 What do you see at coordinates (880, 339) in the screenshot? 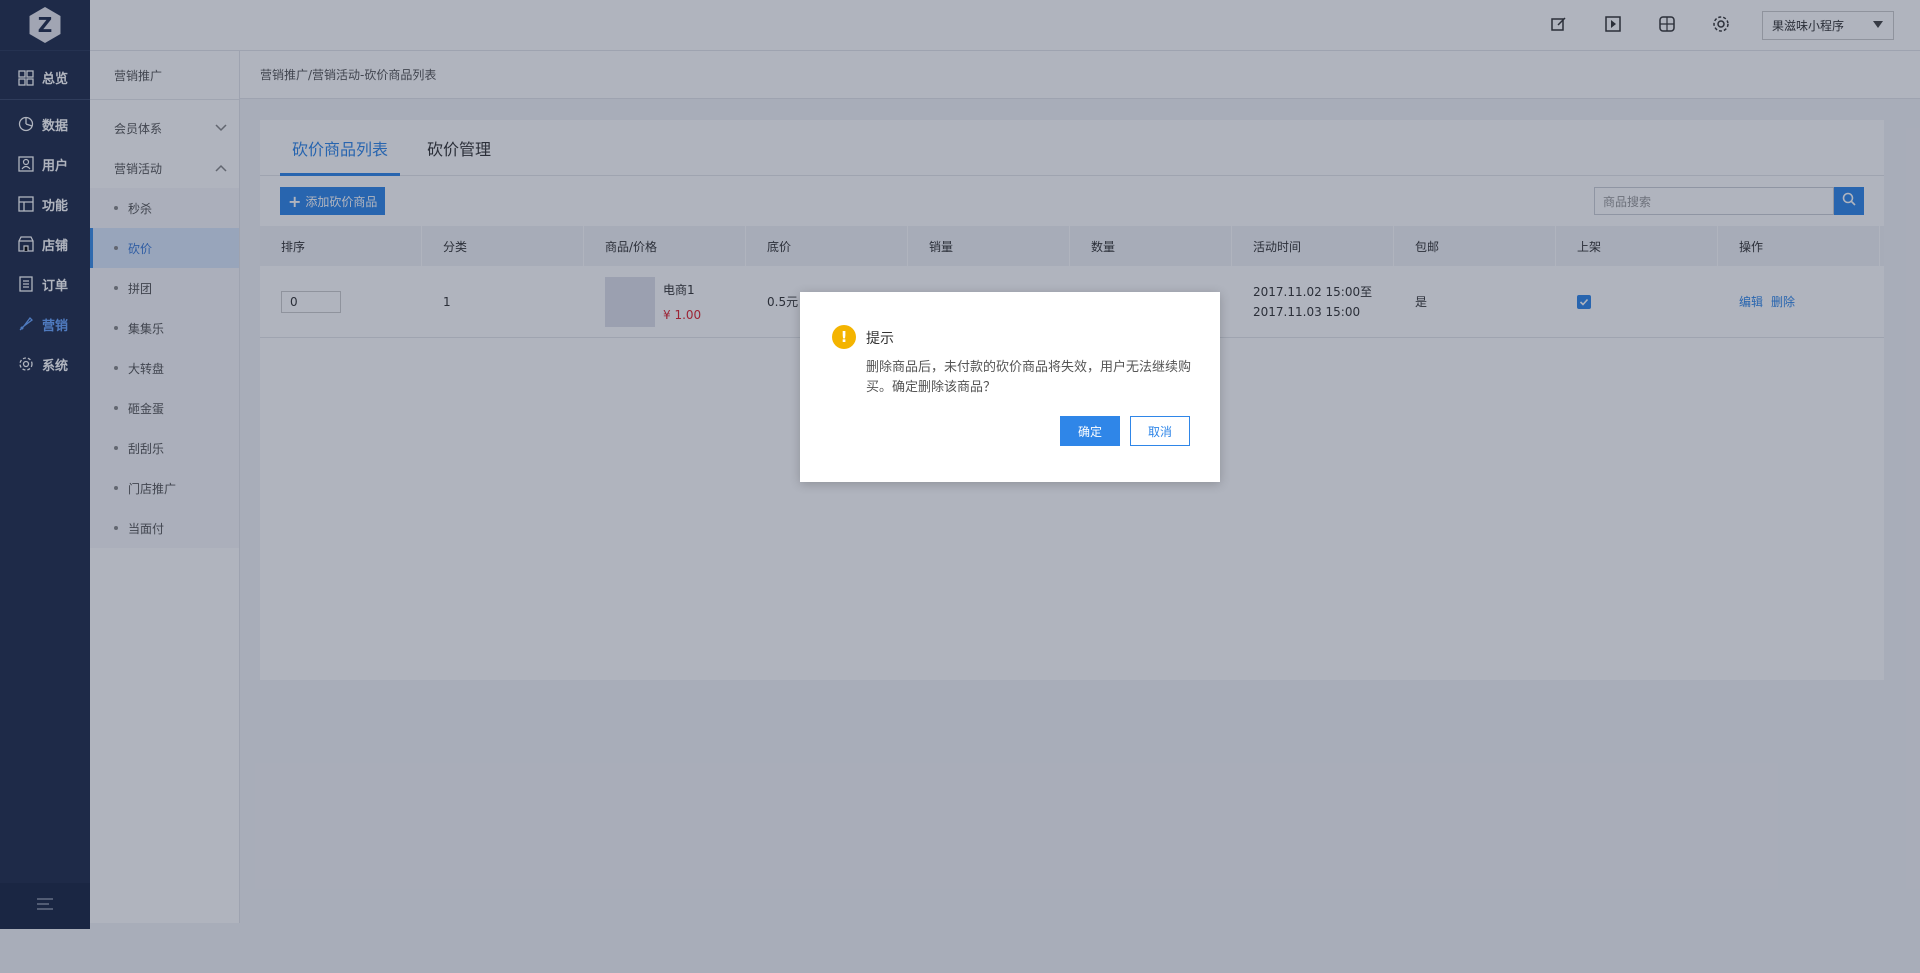
I see `dialog-title: 提示` at bounding box center [880, 339].